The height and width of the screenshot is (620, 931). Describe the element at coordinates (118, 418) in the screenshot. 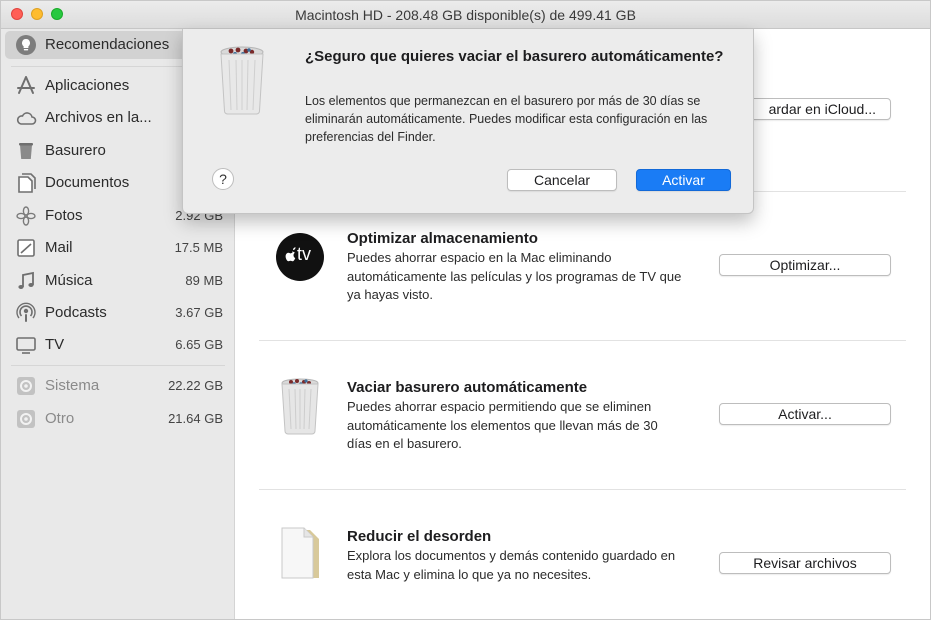

I see `sidebar-item-other: Otro 21.64 GB` at that location.